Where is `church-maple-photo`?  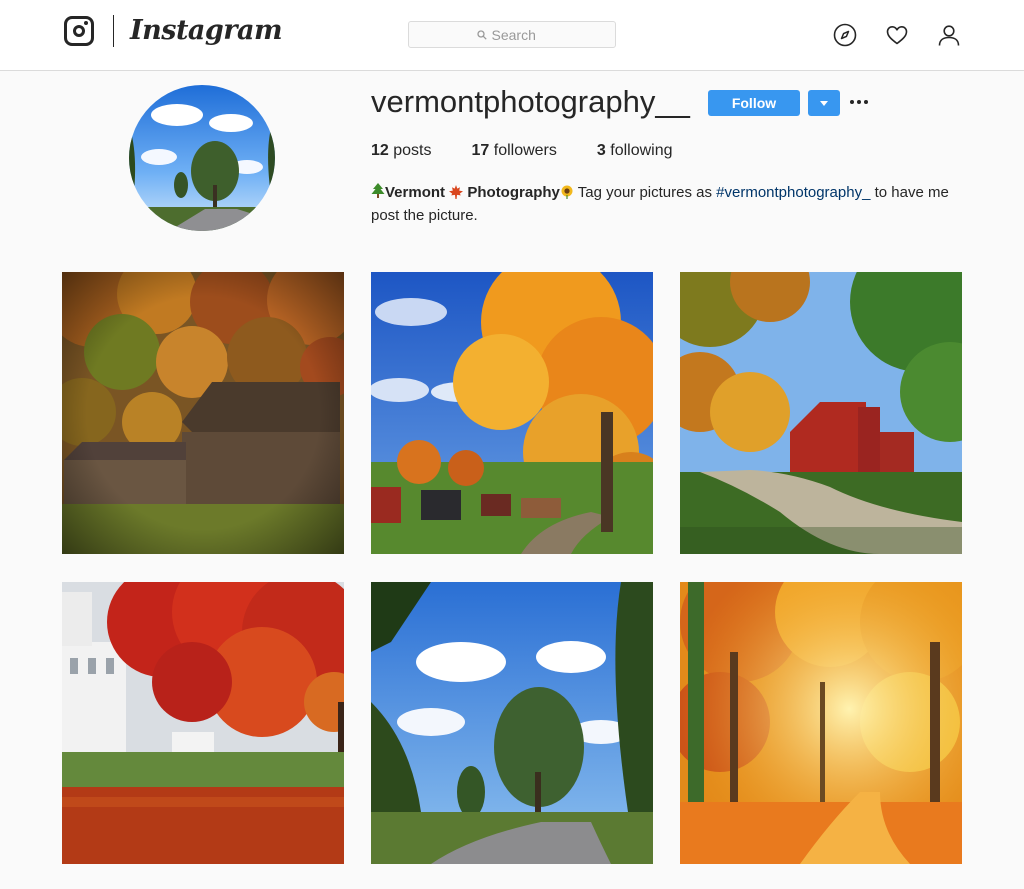
church-maple-photo is located at coordinates (203, 723).